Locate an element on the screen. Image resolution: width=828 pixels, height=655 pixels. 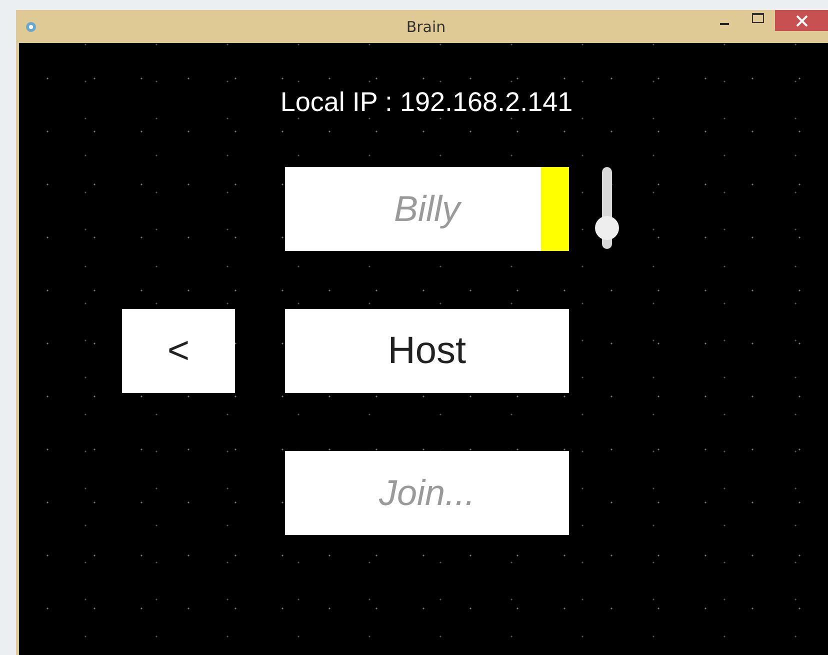
back-button: < is located at coordinates (178, 351).